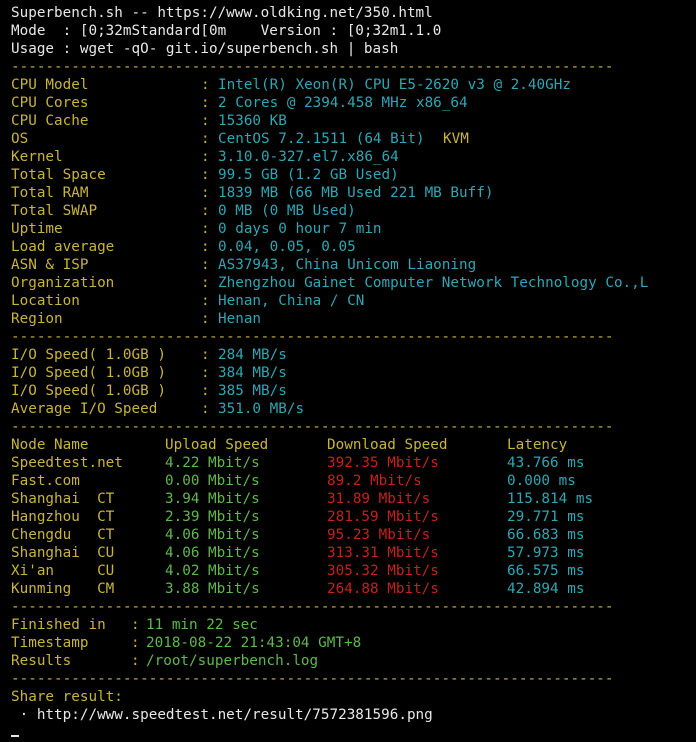  What do you see at coordinates (212, 463) in the screenshot?
I see `upload-speed: 4.22 Mbit/s` at bounding box center [212, 463].